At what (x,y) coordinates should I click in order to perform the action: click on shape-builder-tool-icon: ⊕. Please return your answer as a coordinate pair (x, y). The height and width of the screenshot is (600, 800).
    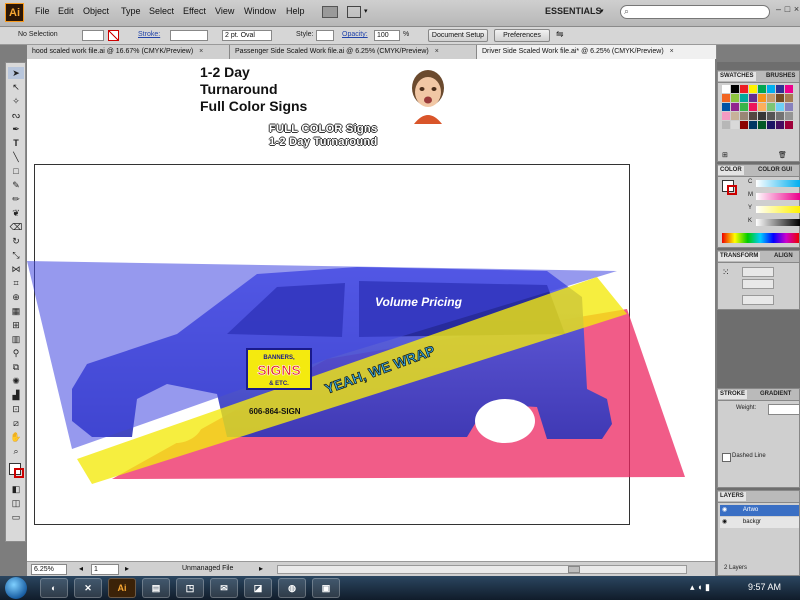
    Looking at the image, I should click on (16, 297).